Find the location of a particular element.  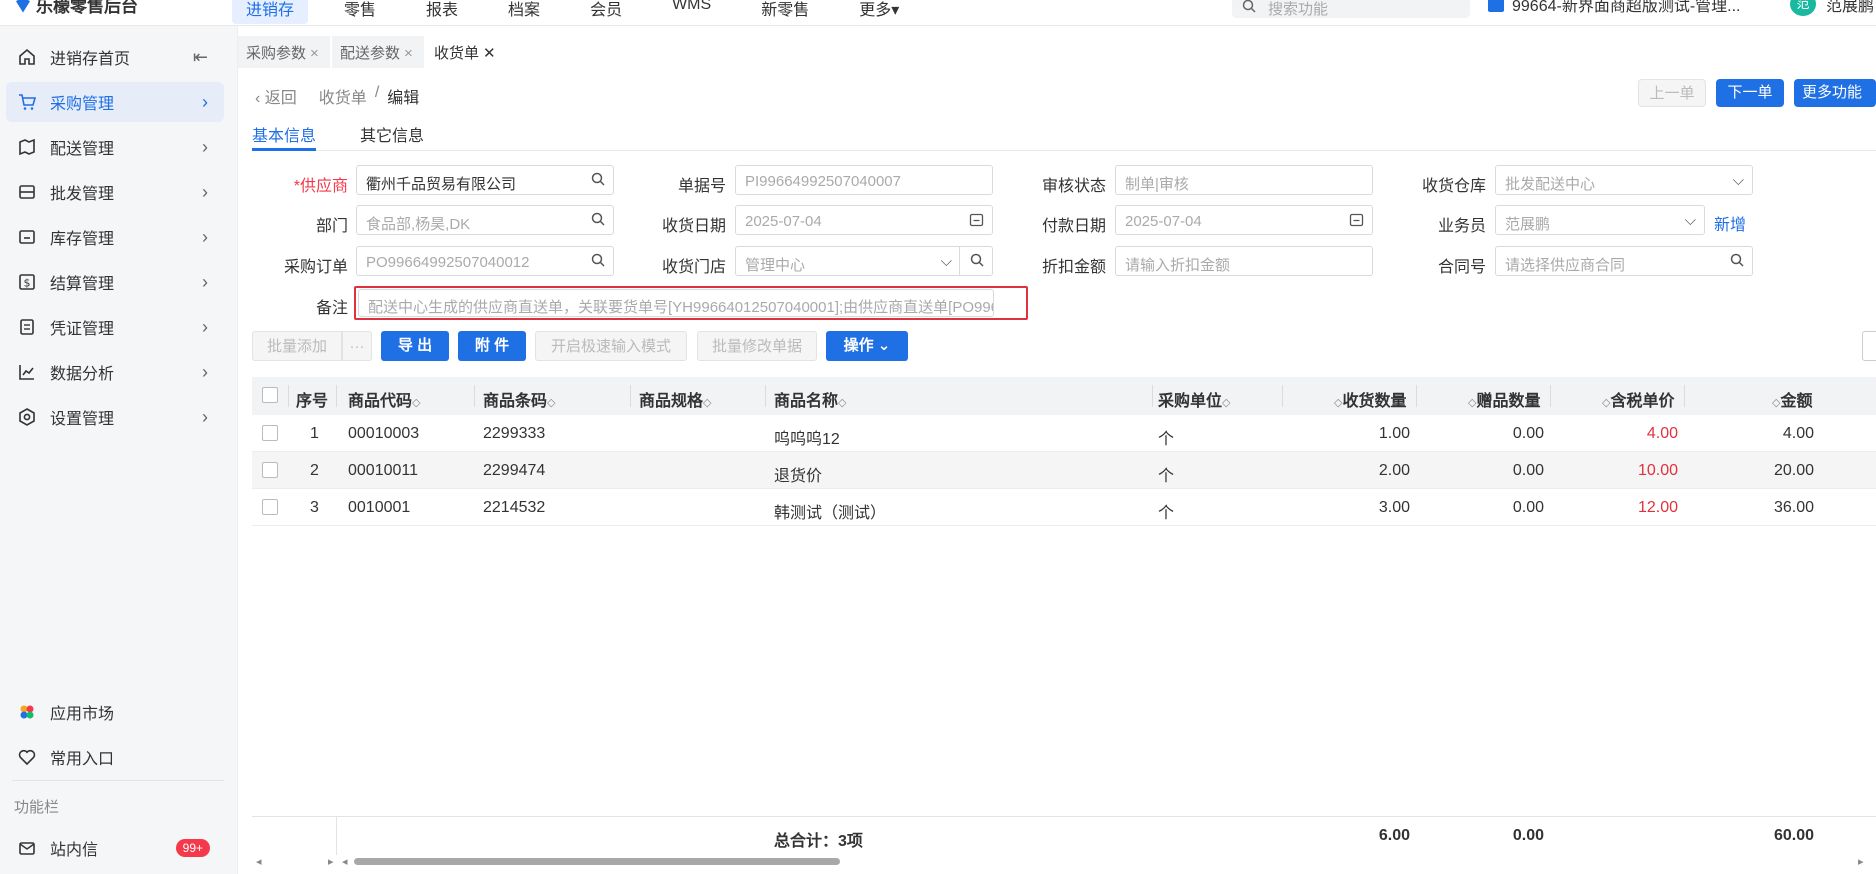

app-logo: 乐檬零售后台 is located at coordinates (77, 8).